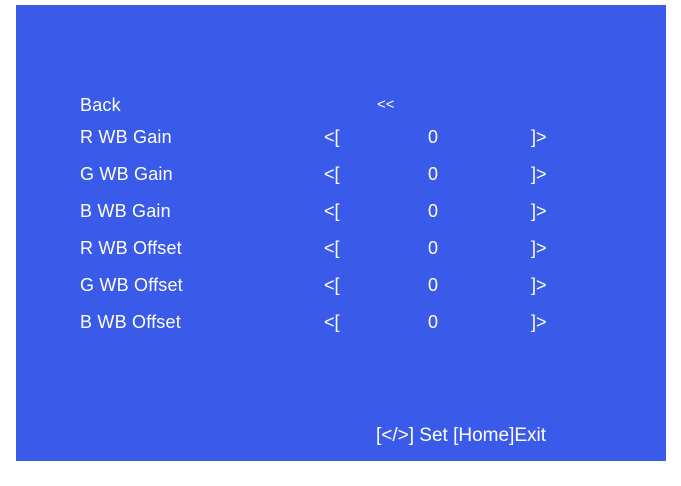  Describe the element at coordinates (131, 248) in the screenshot. I see `r-wb-offset-label: R WB Offset` at that location.